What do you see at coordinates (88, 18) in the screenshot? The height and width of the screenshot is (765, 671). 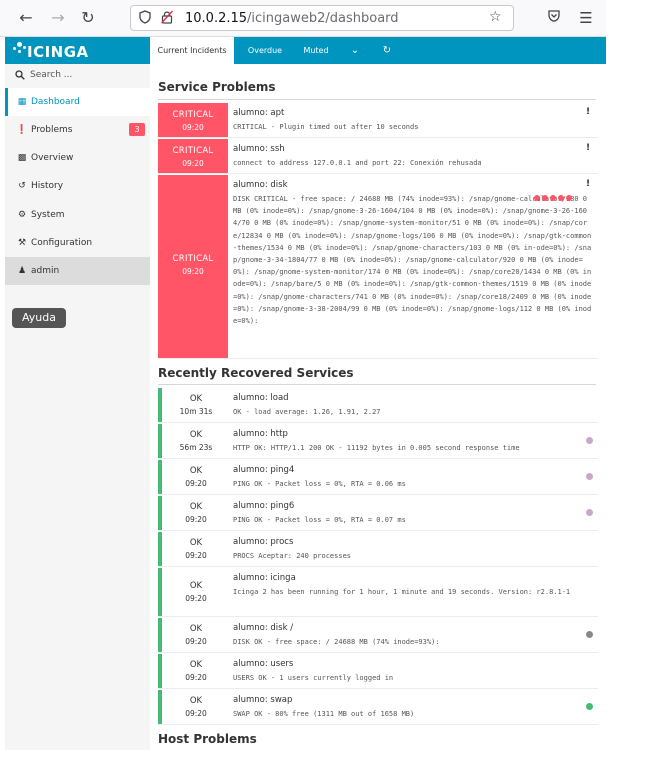 I see `reload-icon: ↻` at bounding box center [88, 18].